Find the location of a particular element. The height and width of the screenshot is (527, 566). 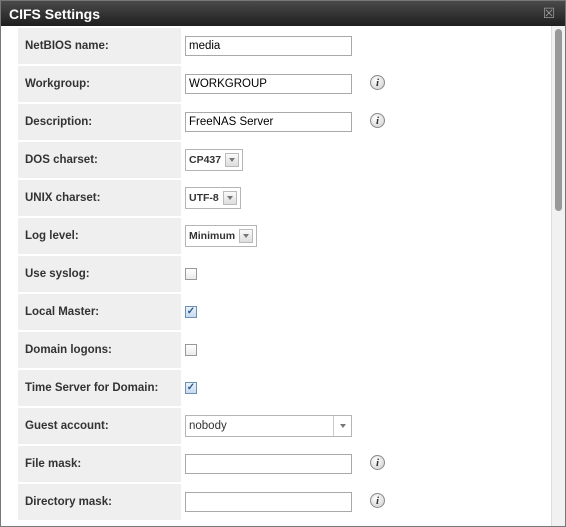

netbios-label: NetBIOS name: is located at coordinates (99, 46).